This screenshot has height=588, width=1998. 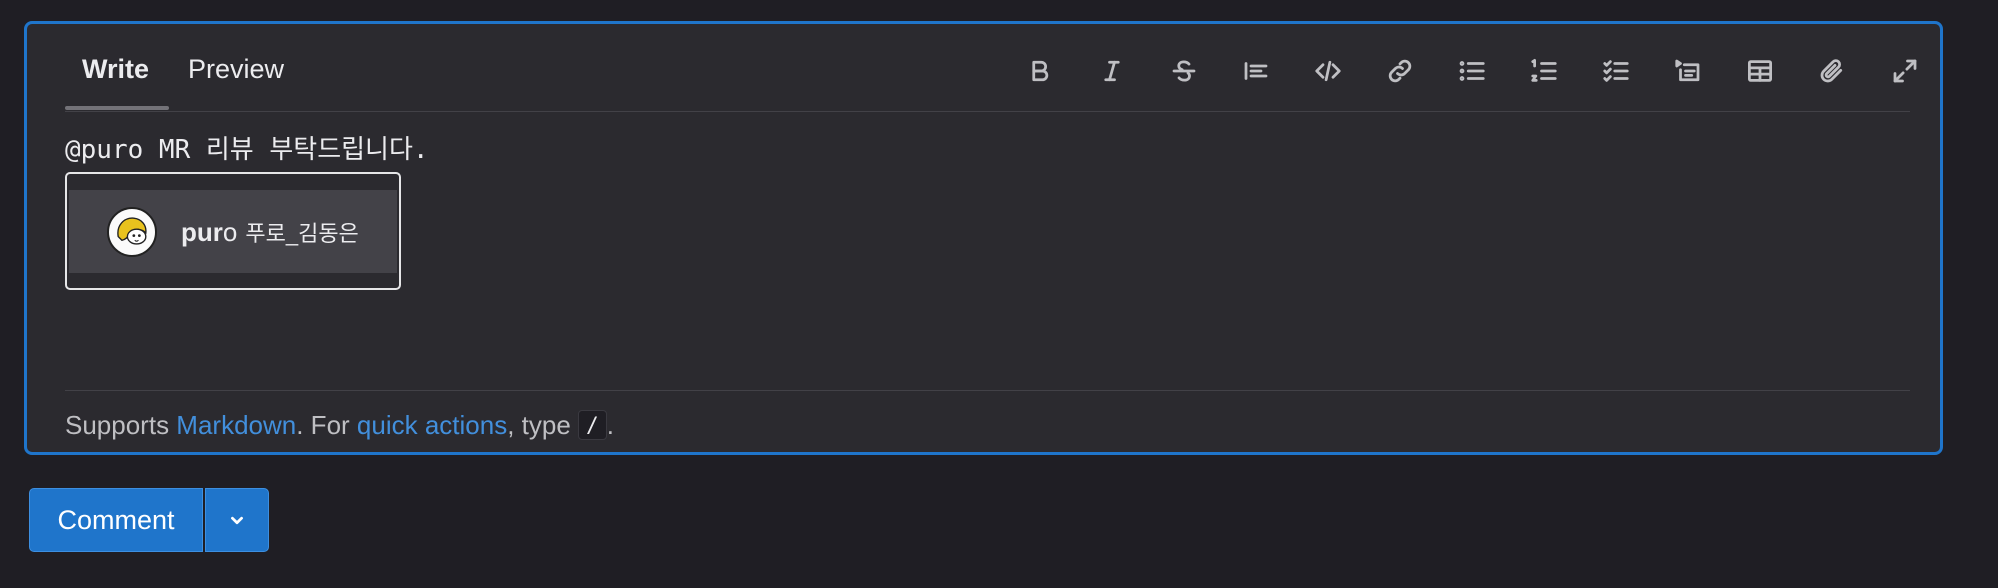 I want to click on comment-options-button, so click(x=237, y=520).